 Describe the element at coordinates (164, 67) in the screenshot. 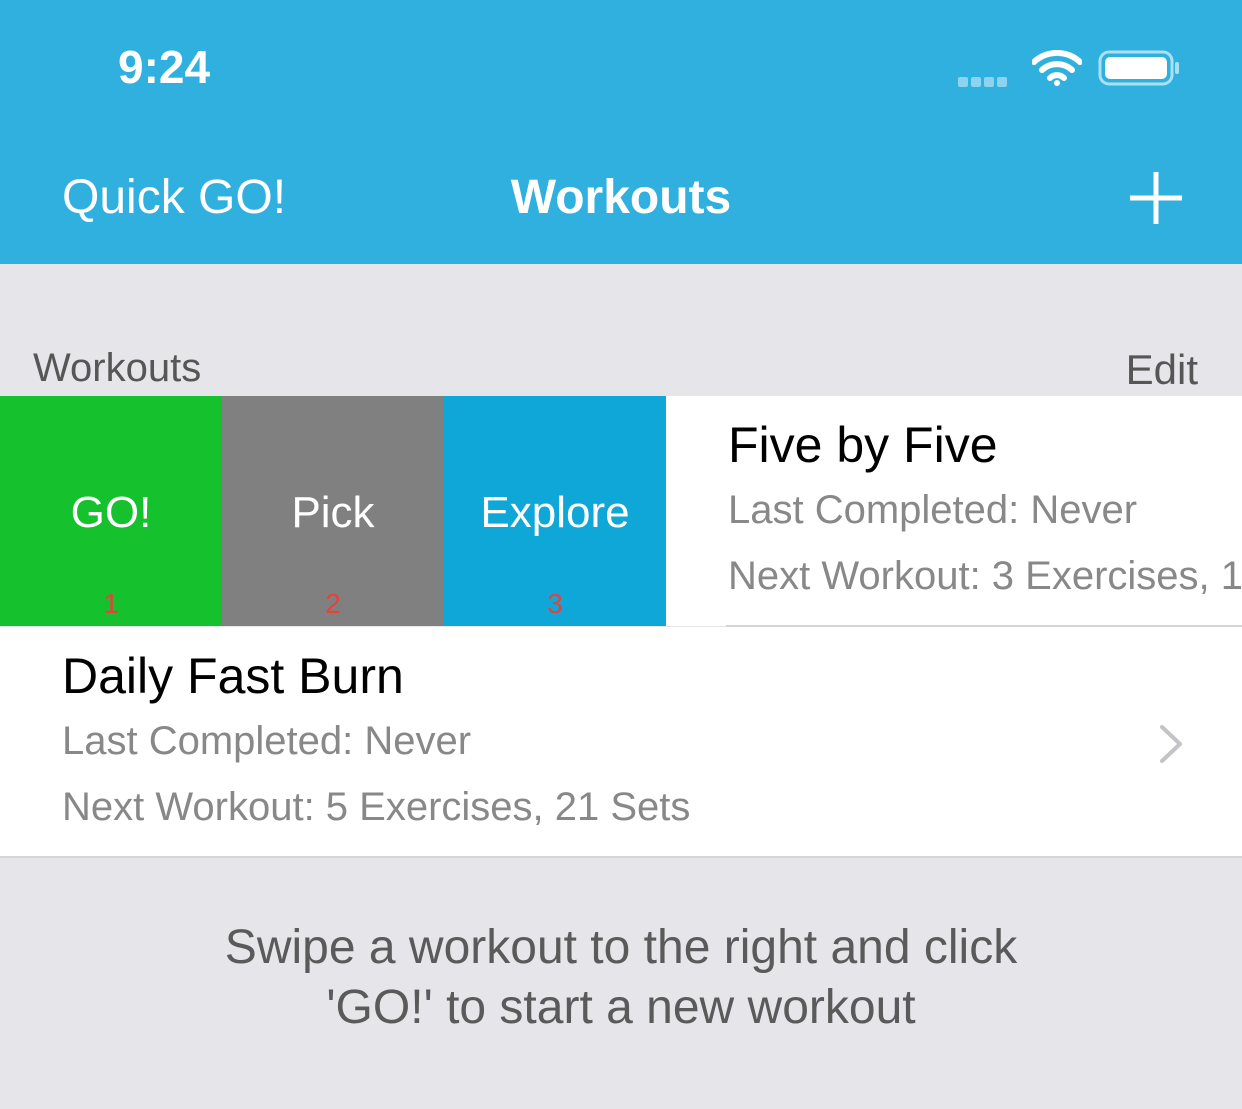

I see `status-time: 9:24` at that location.